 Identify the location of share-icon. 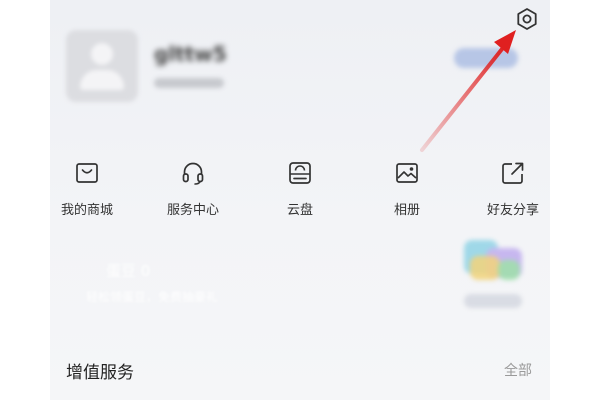
(513, 173).